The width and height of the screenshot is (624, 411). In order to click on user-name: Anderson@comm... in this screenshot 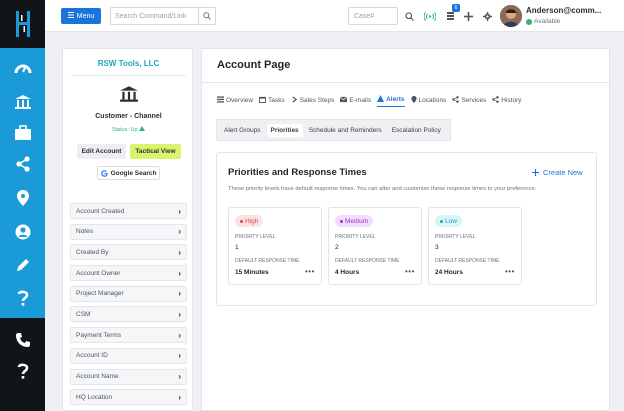, I will do `click(563, 10)`.